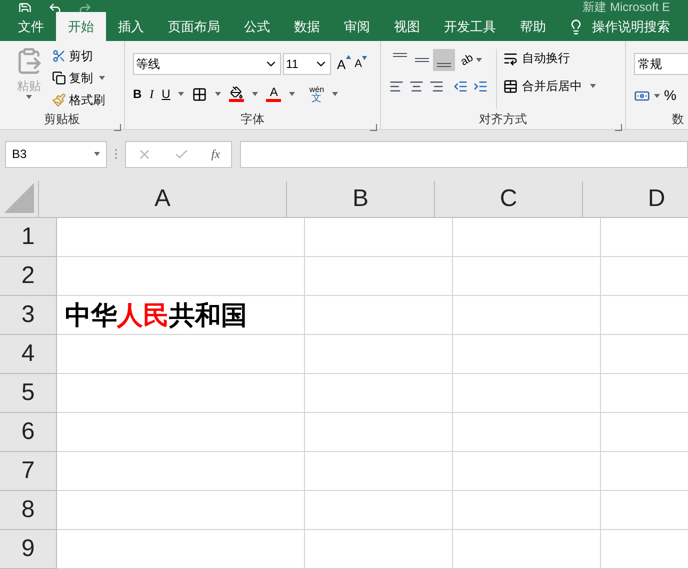 The image size is (688, 569). What do you see at coordinates (56, 154) in the screenshot?
I see `name-box: B3` at bounding box center [56, 154].